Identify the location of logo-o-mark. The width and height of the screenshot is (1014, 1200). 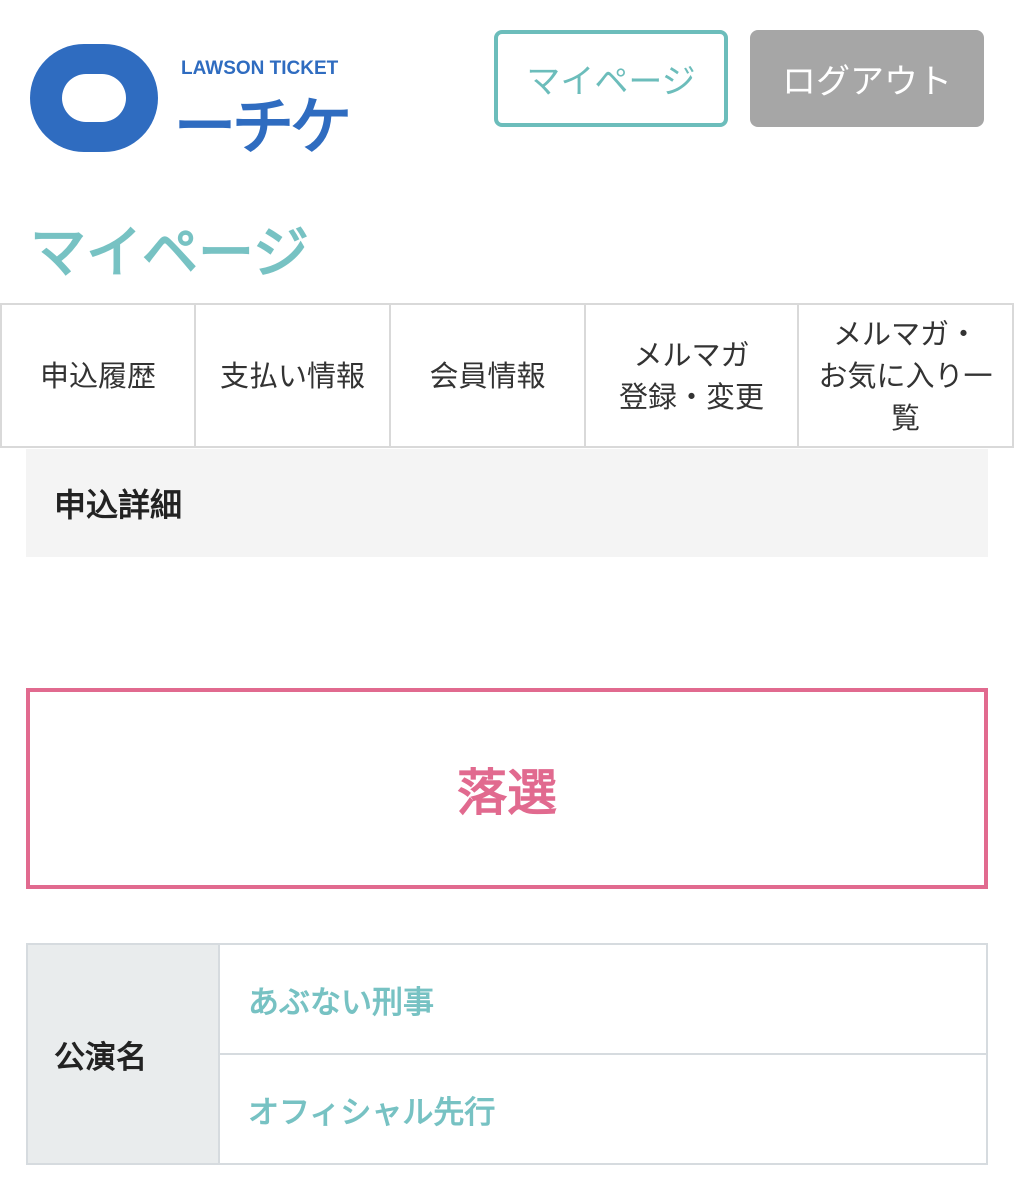
(94, 98).